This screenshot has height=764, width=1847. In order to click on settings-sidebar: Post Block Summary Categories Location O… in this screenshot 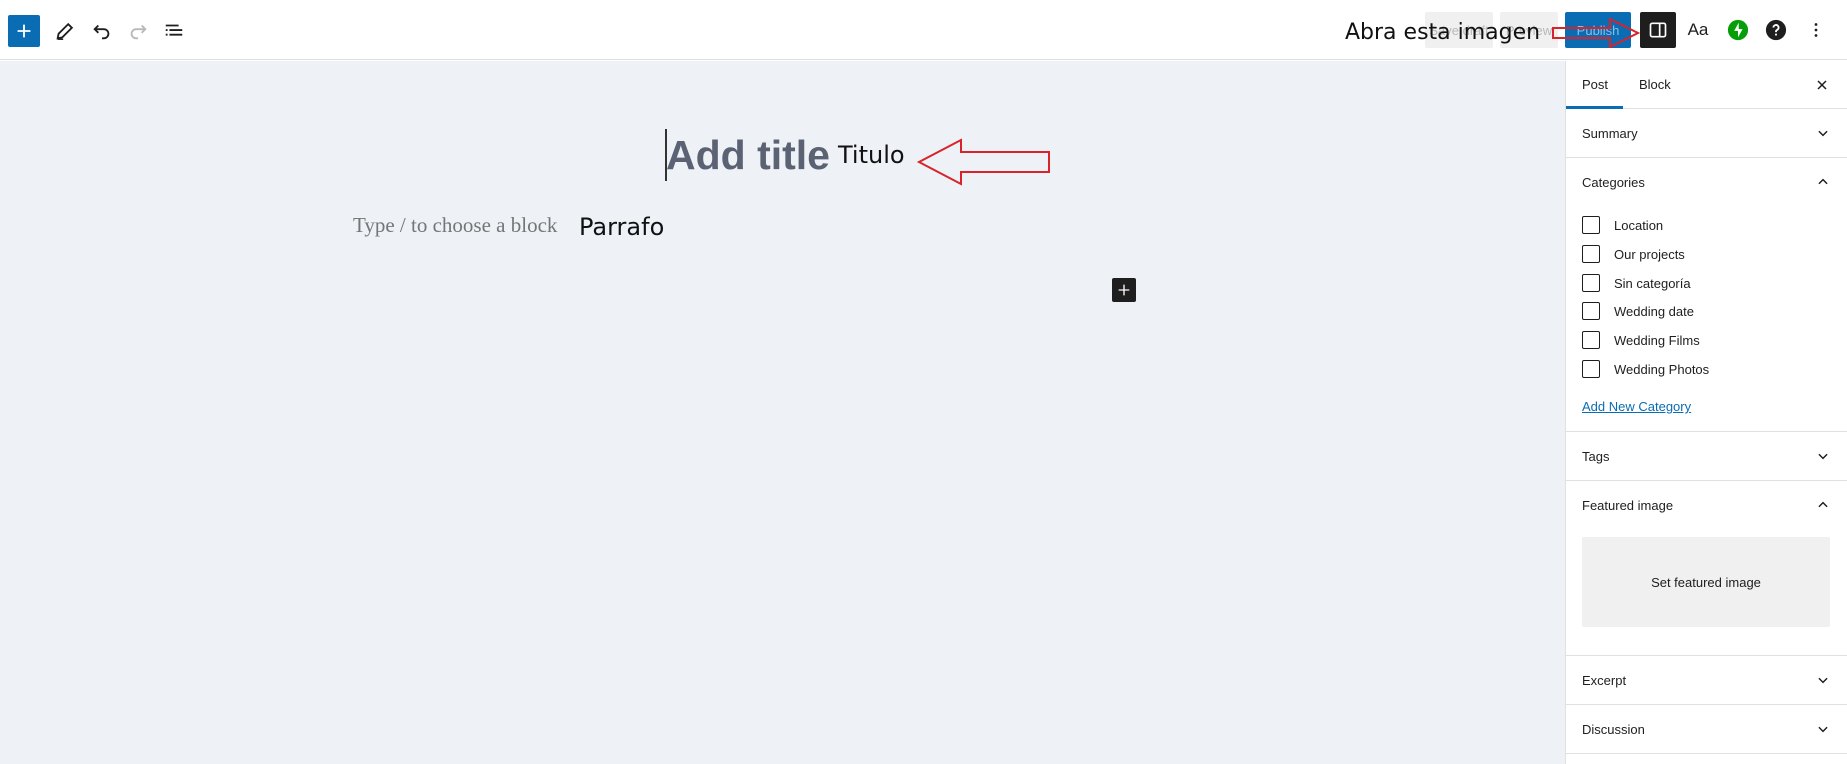, I will do `click(1706, 412)`.